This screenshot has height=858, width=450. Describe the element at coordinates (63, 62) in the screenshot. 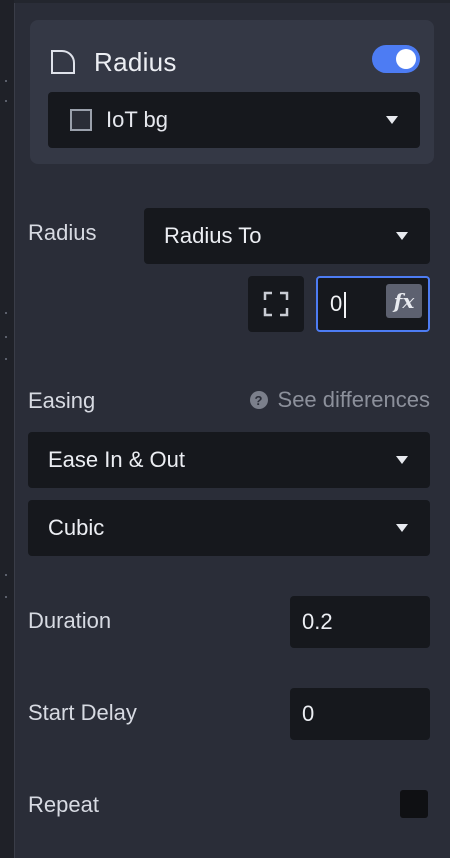

I see `rounded-corner-shape-icon` at that location.